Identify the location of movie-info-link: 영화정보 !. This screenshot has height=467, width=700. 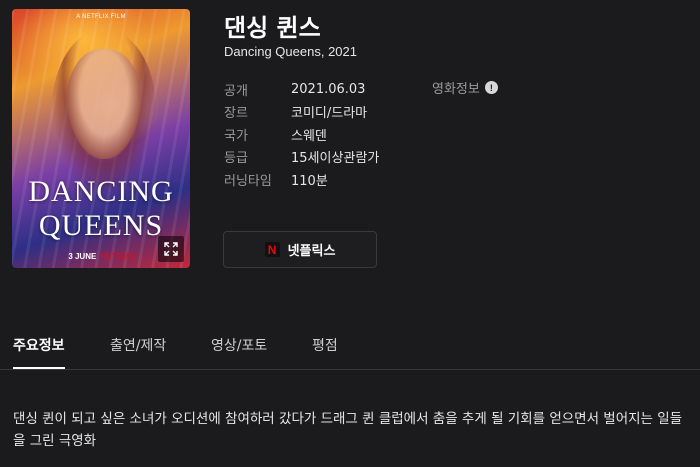
(465, 87).